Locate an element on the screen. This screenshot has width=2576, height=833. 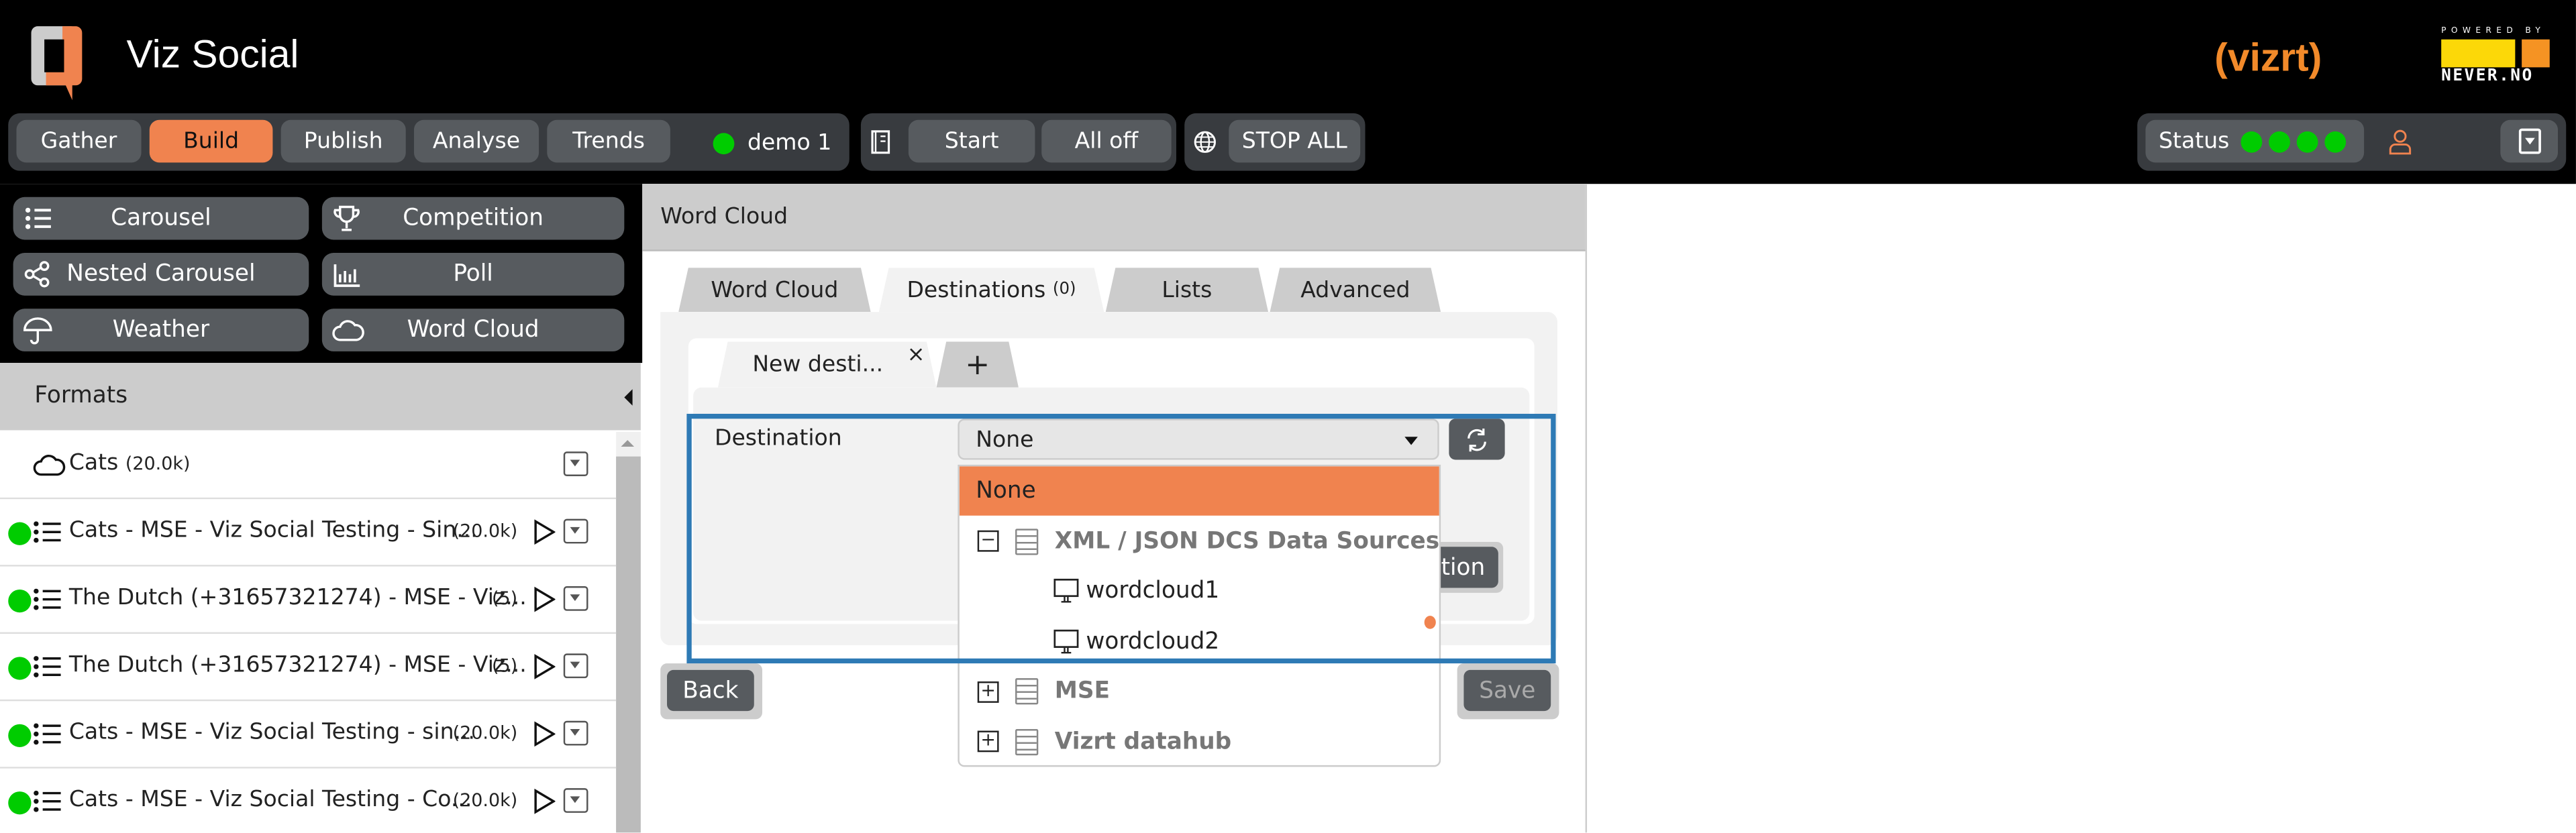
format-name: Cats (20.0k) is located at coordinates (129, 463).